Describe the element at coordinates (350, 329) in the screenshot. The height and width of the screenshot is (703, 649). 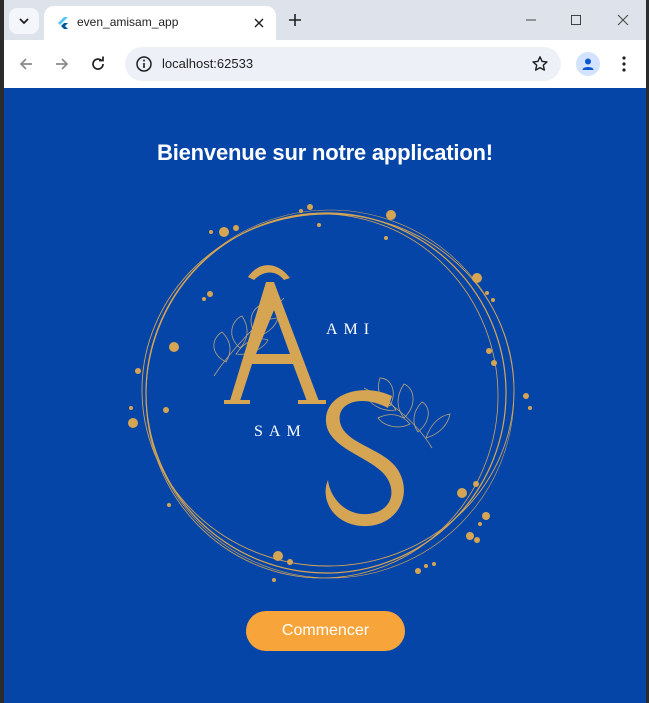
I see `logo-text-ami: AMI` at that location.